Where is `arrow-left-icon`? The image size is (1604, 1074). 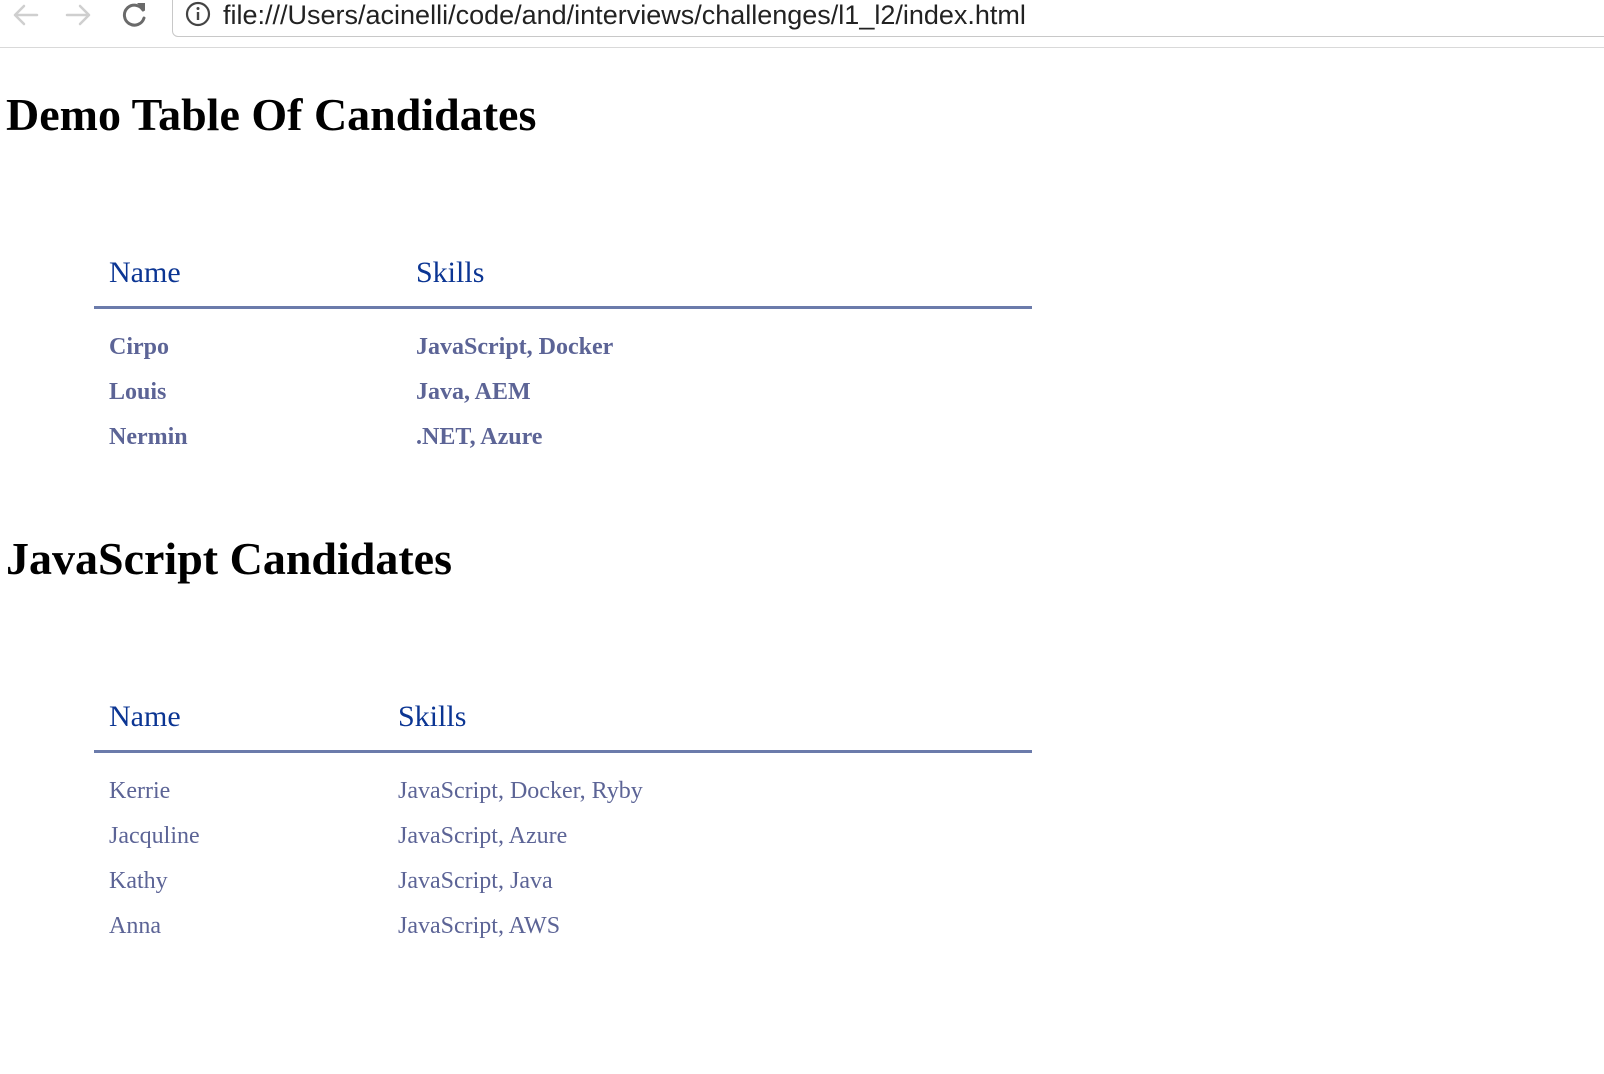 arrow-left-icon is located at coordinates (26, 15).